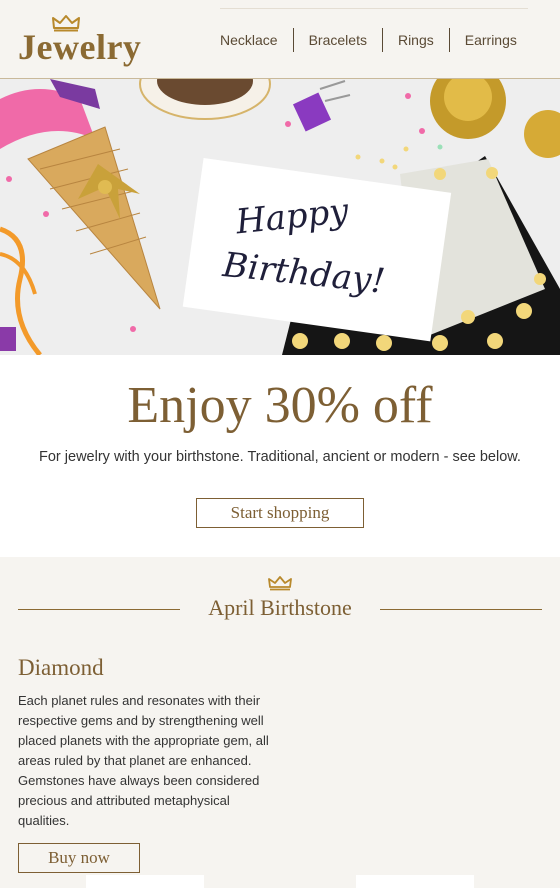  Describe the element at coordinates (374, 8) in the screenshot. I see `nav-divider` at that location.